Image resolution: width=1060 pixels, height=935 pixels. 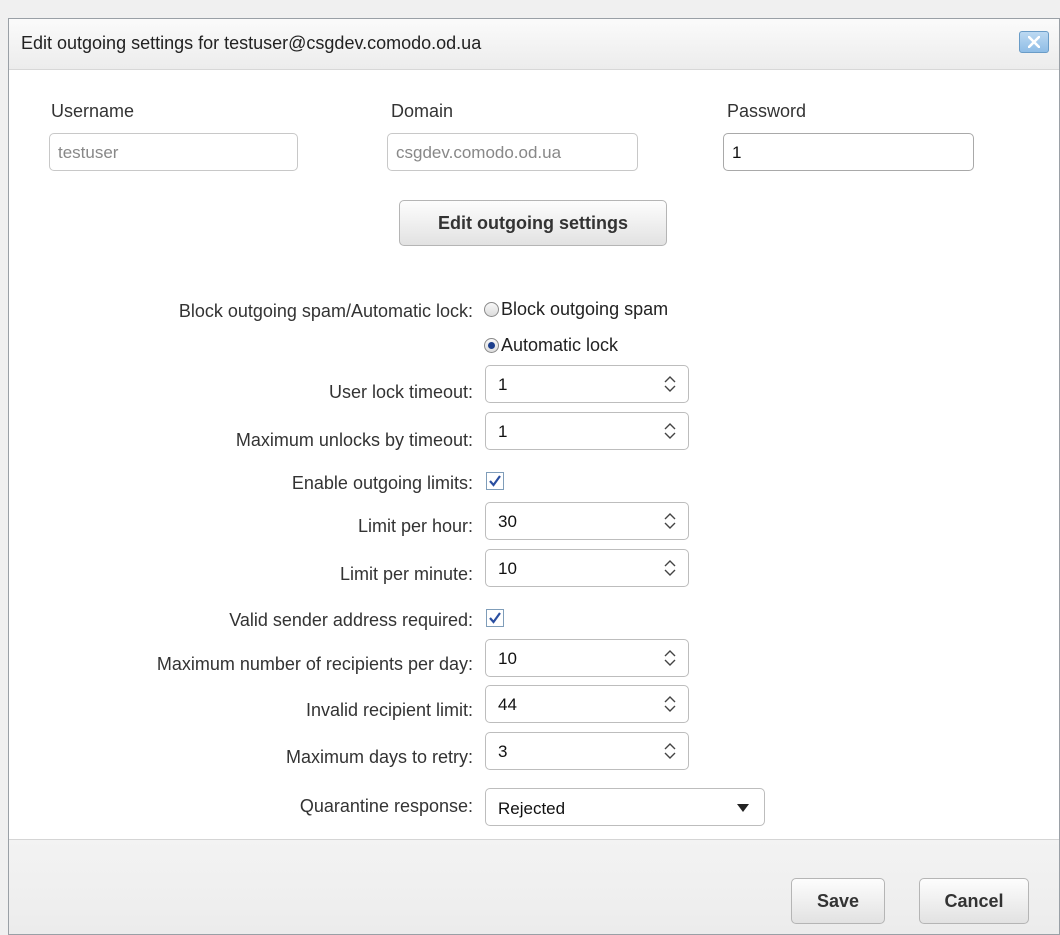 I want to click on enable-limits-checkbox, so click(x=495, y=481).